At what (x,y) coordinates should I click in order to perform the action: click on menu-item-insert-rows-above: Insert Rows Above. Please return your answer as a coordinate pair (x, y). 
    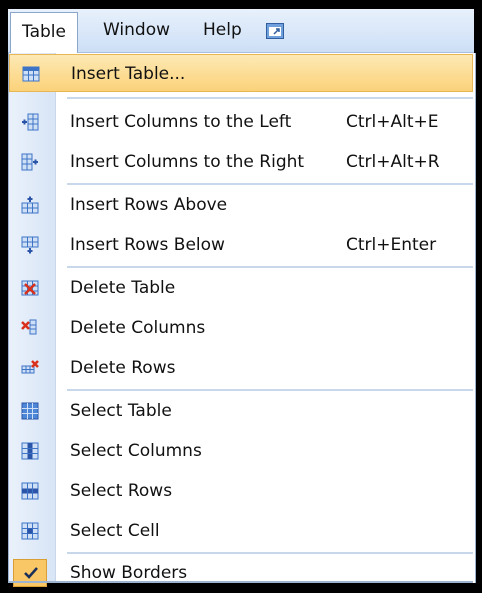
    Looking at the image, I should click on (241, 205).